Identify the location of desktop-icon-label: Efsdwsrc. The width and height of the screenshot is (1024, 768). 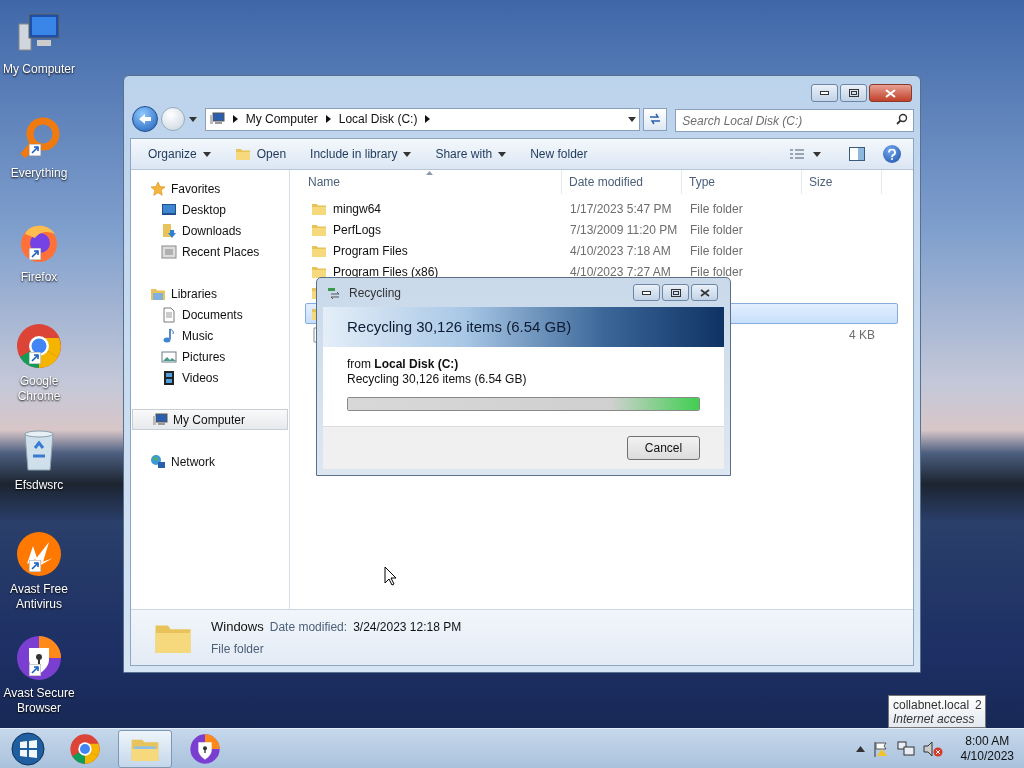
(39, 485).